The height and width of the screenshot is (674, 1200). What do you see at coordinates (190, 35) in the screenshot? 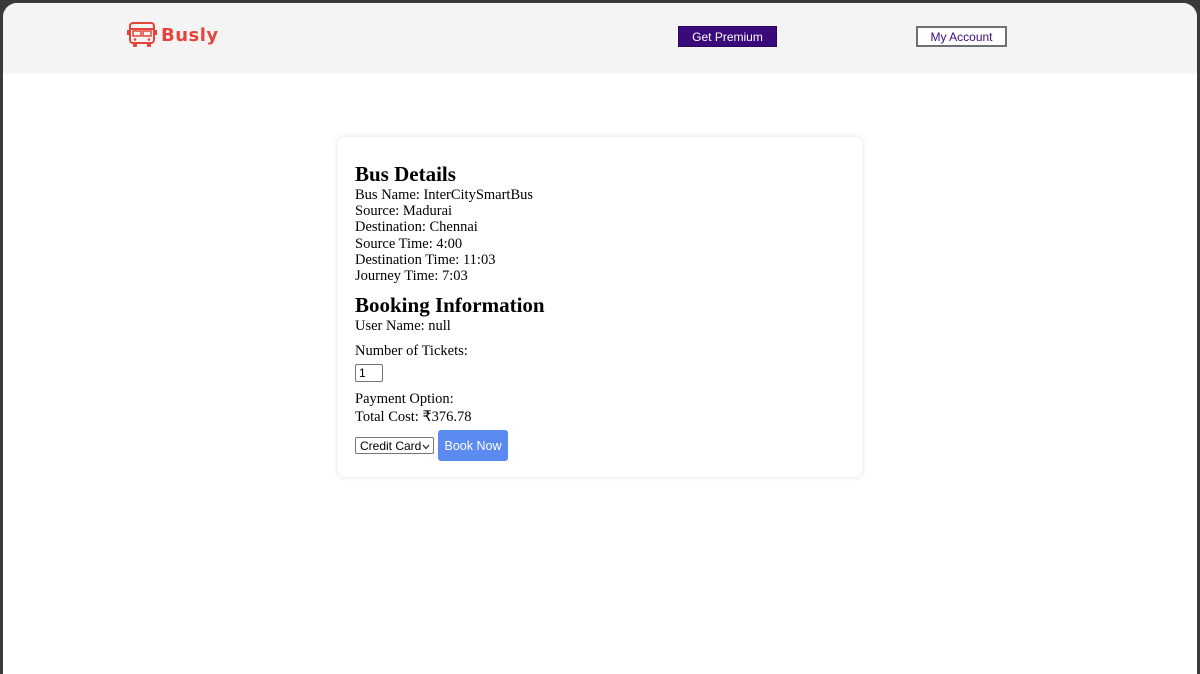
I see `brand-name: Busly` at bounding box center [190, 35].